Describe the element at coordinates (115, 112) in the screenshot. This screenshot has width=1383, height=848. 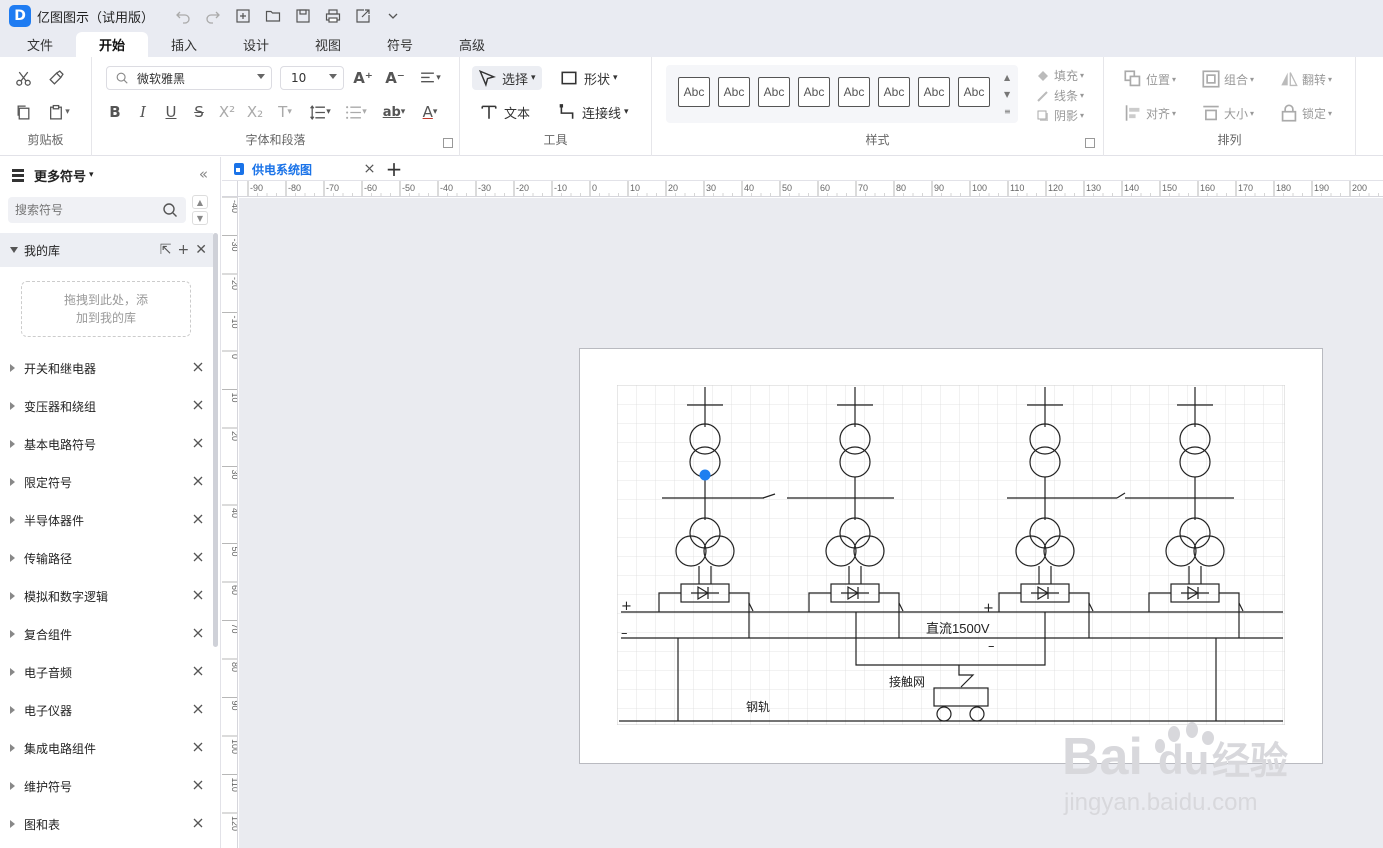
I see `bold-button: B` at that location.